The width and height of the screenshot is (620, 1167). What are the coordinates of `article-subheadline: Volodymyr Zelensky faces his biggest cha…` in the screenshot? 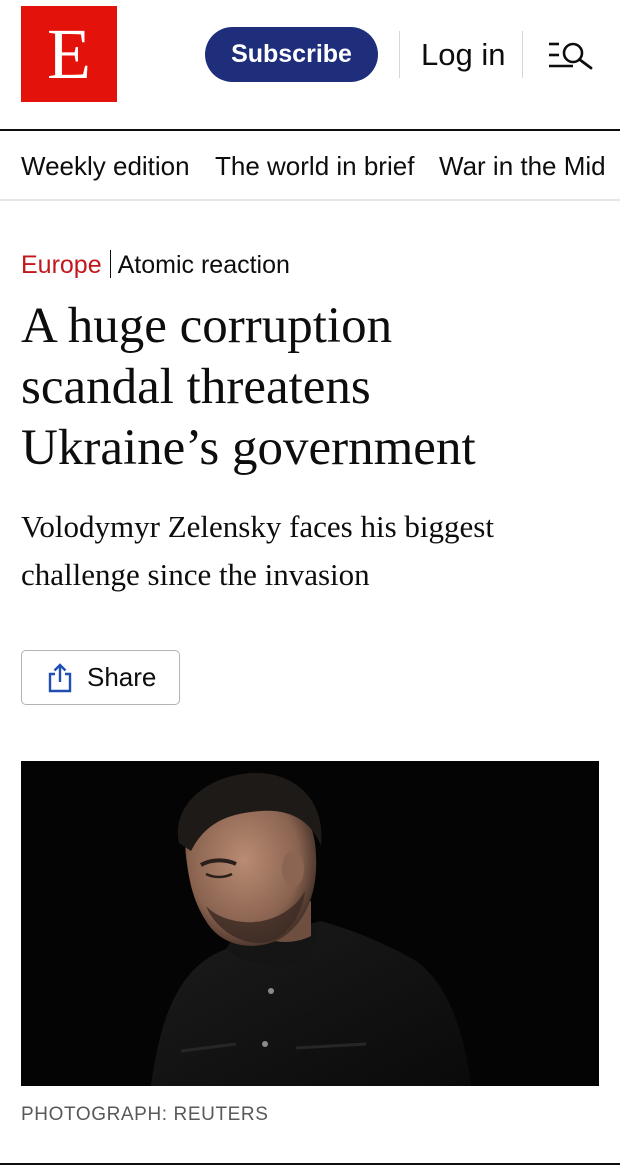 It's located at (313, 551).